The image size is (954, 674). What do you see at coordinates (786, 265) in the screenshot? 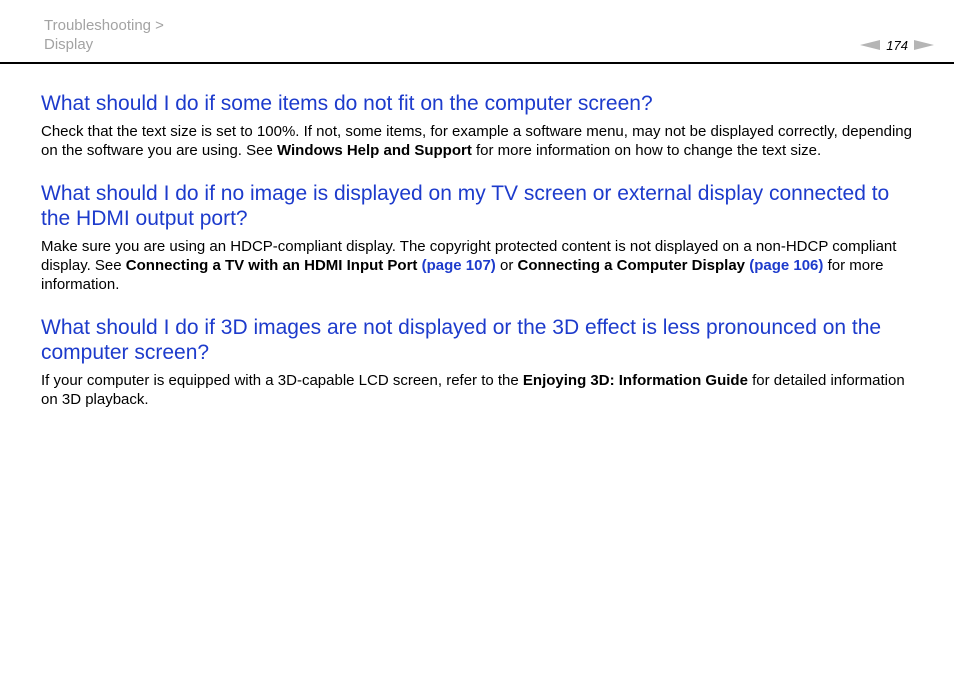
I see `page-link-106: (page 106)` at bounding box center [786, 265].